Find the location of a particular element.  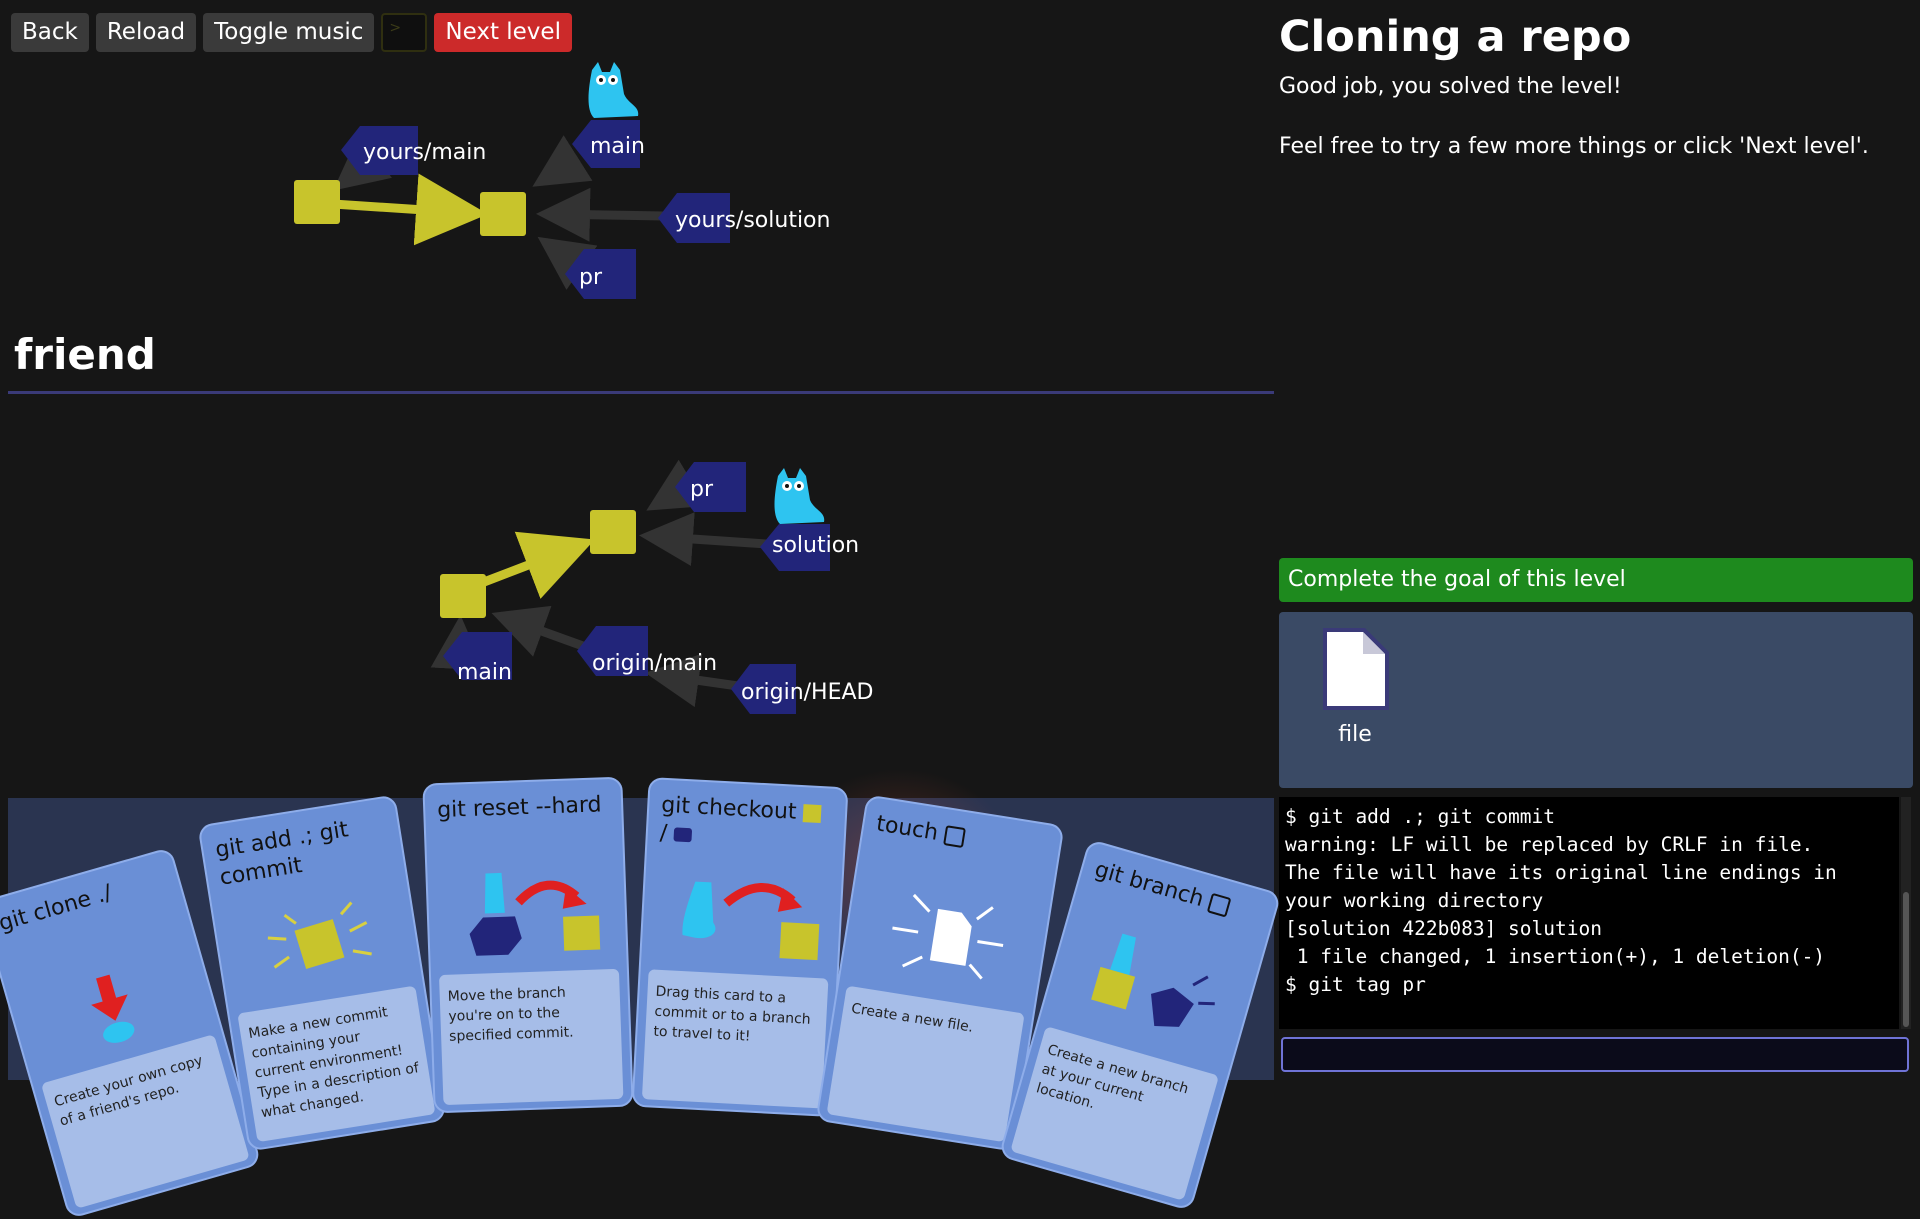

terminal-line: $ git add .; git commit is located at coordinates (1420, 816).